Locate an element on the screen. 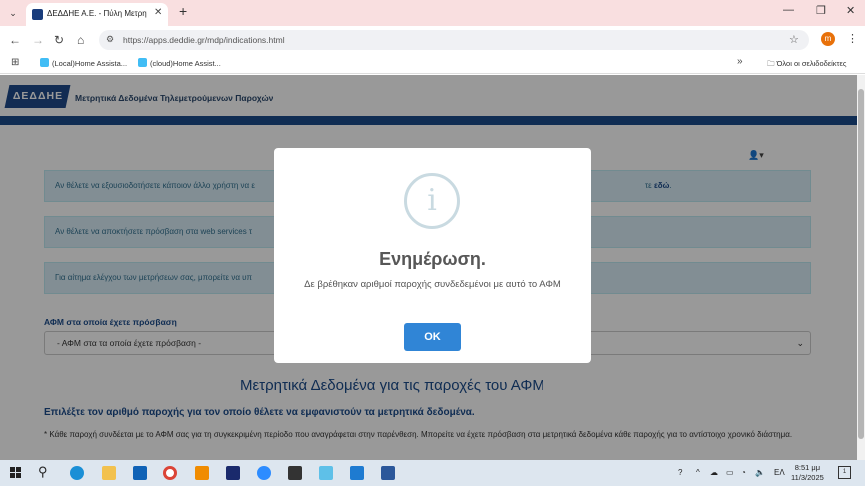 The image size is (865, 486). tab-title: ΔΕΔΔΗΕ Α.Ε. - Πύλη Μετρητικώ is located at coordinates (97, 13).